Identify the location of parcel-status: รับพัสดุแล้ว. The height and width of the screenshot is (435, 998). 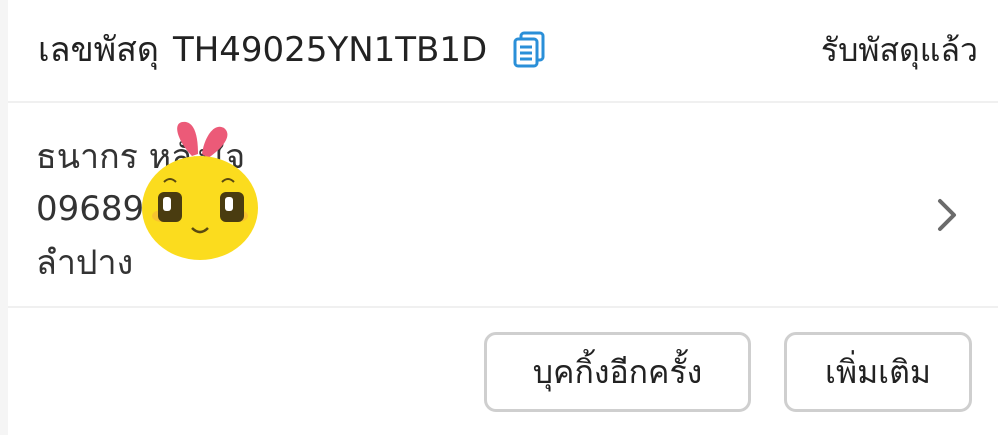
(899, 50).